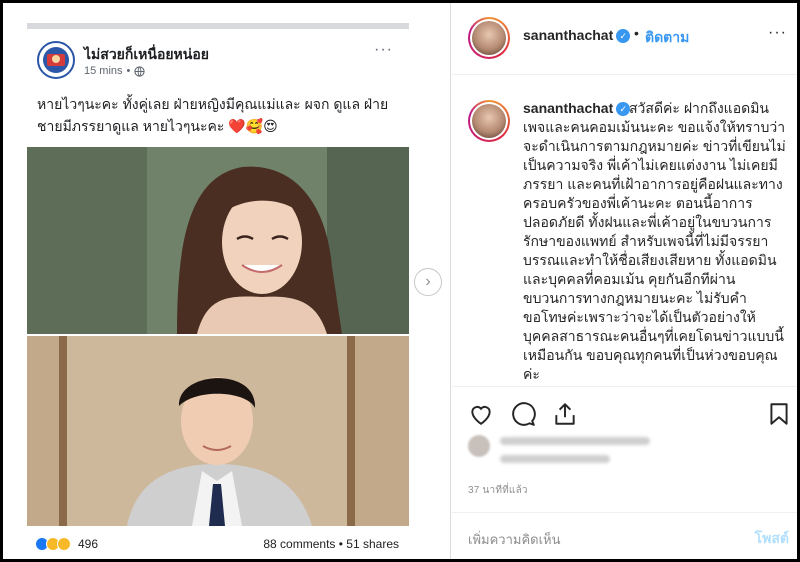 The image size is (800, 562). I want to click on fb-post-time: 15 mins, so click(103, 71).